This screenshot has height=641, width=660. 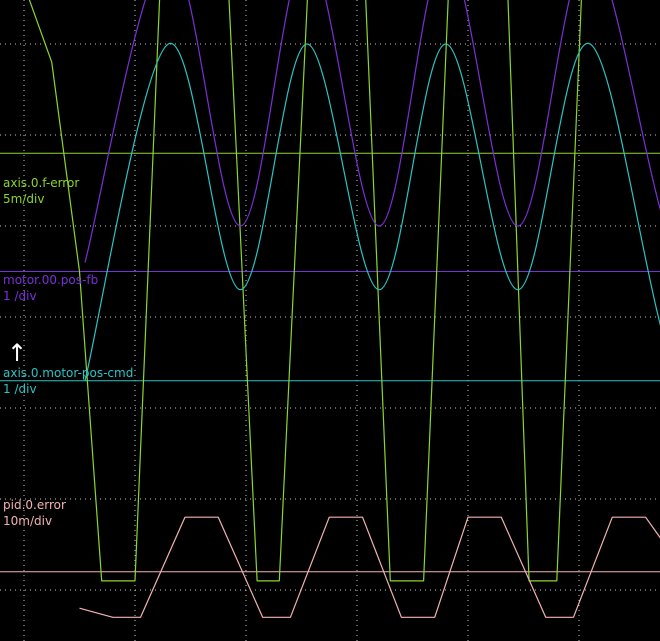 I want to click on channel-label-axis-f-error: axis.0.f-error 5m/div, so click(x=41, y=191).